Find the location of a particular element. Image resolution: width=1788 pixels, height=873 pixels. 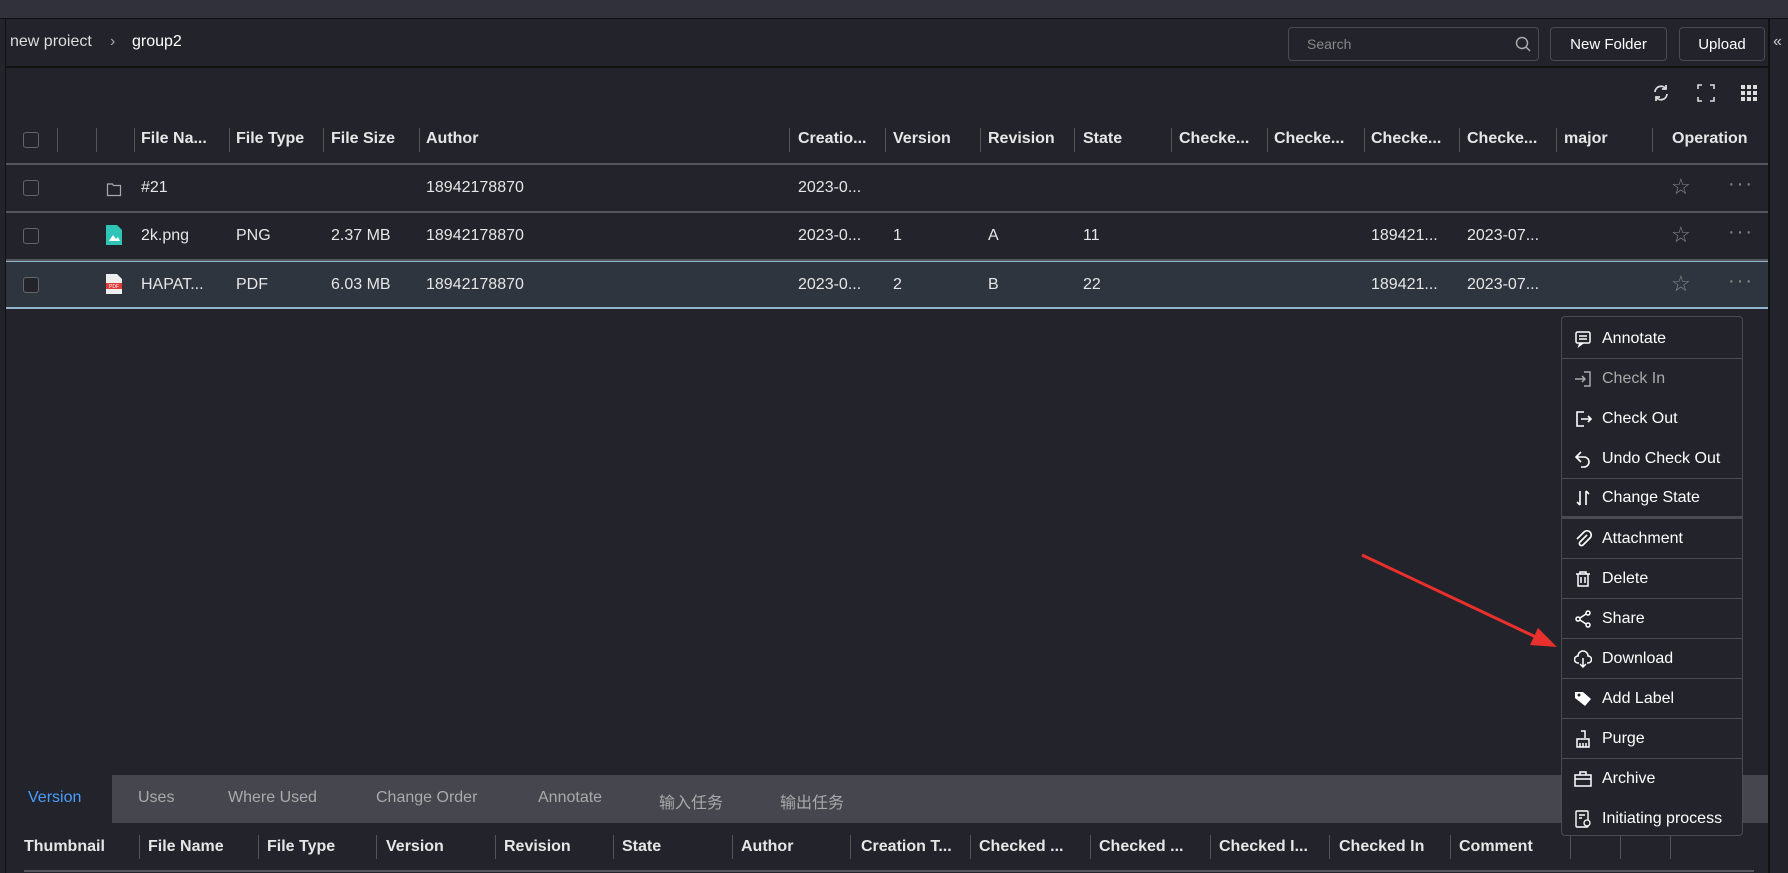

menu-item-initiating-process: Initiating process is located at coordinates (1652, 819).